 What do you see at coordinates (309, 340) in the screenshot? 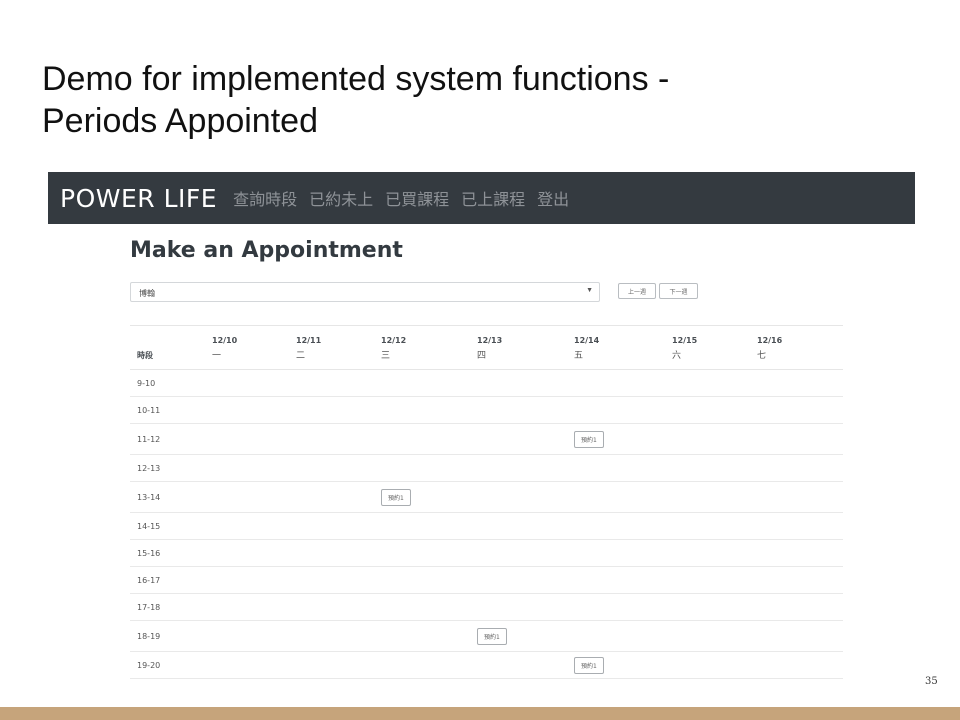
I see `day-date: 12/11` at bounding box center [309, 340].